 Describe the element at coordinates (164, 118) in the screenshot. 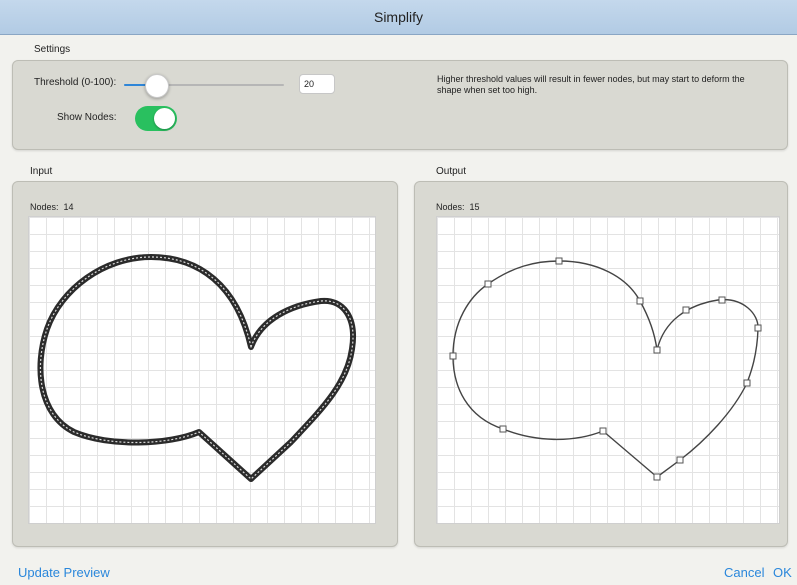

I see `show-nodes-toggle-knob` at that location.